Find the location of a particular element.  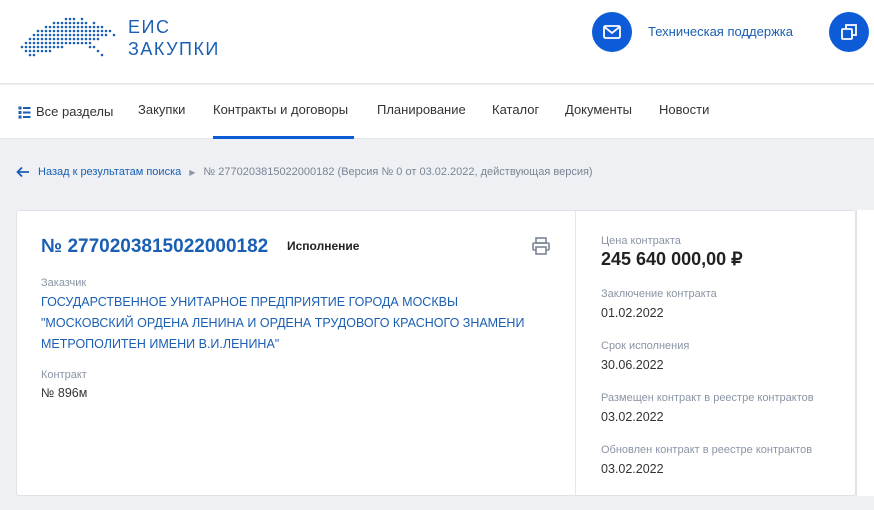

print-icon is located at coordinates (541, 246).